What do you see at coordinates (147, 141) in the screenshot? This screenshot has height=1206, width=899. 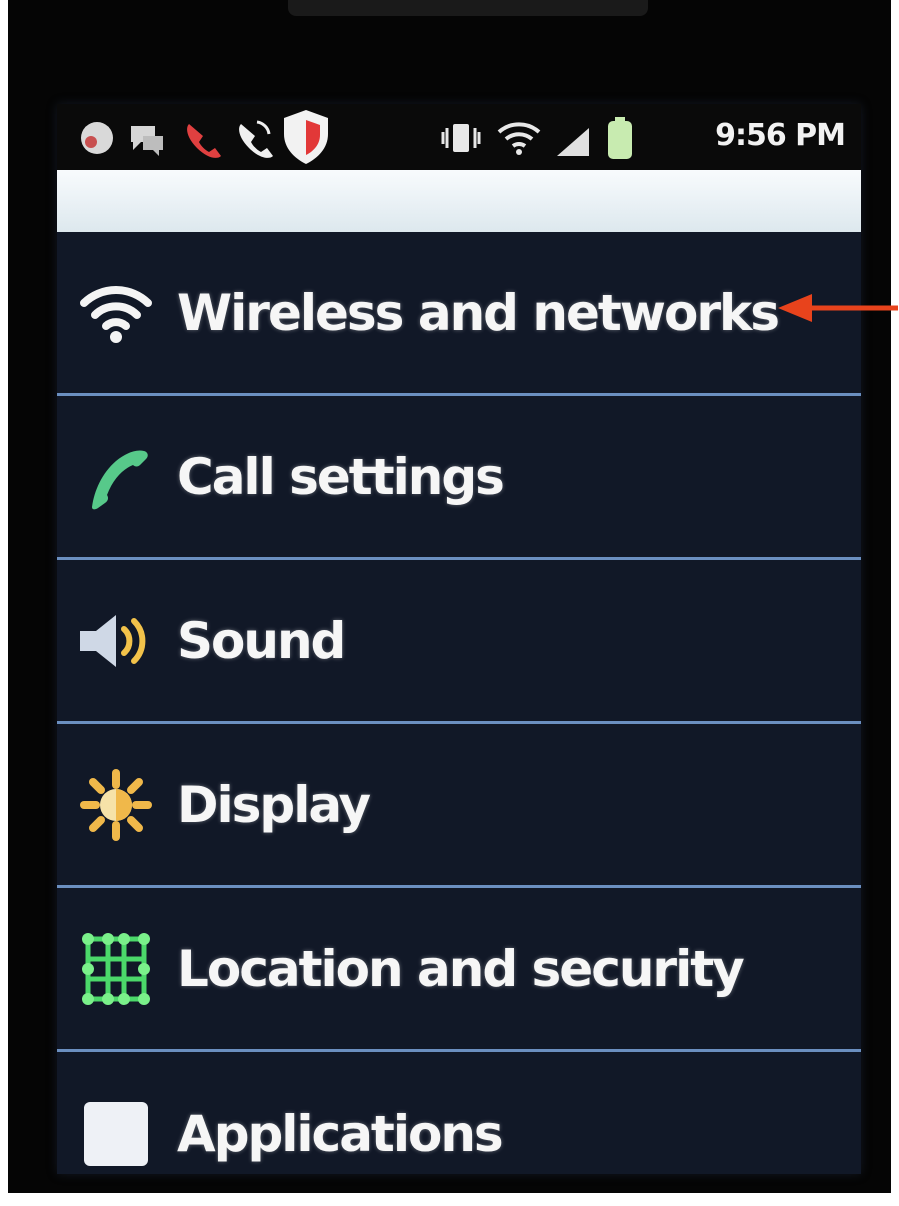 I see `message-icon` at bounding box center [147, 141].